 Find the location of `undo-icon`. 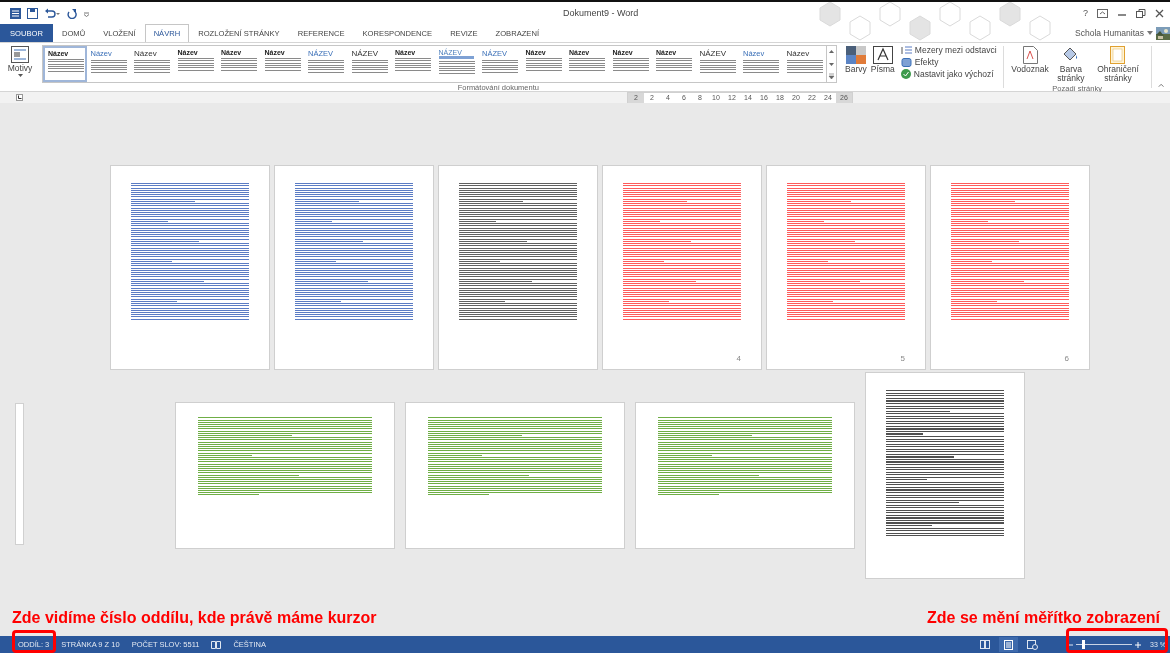

undo-icon is located at coordinates (52, 13).